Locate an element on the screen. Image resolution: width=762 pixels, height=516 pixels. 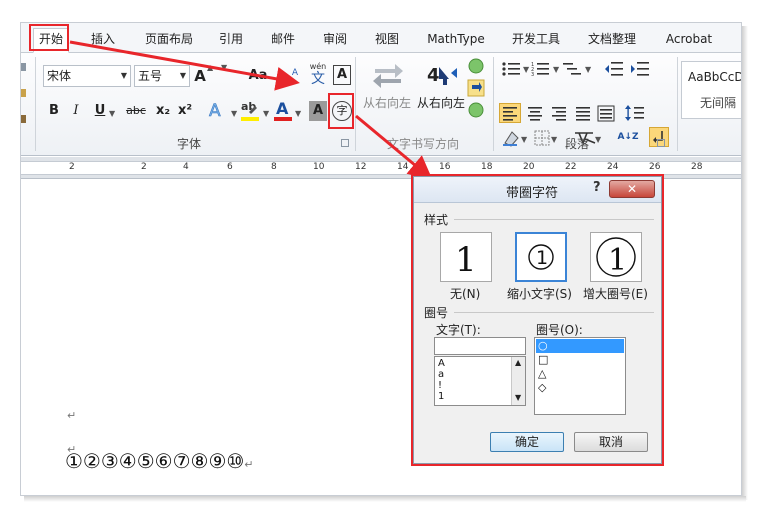
text-list: A a ! 1 ▲ ▼ is located at coordinates (480, 381).